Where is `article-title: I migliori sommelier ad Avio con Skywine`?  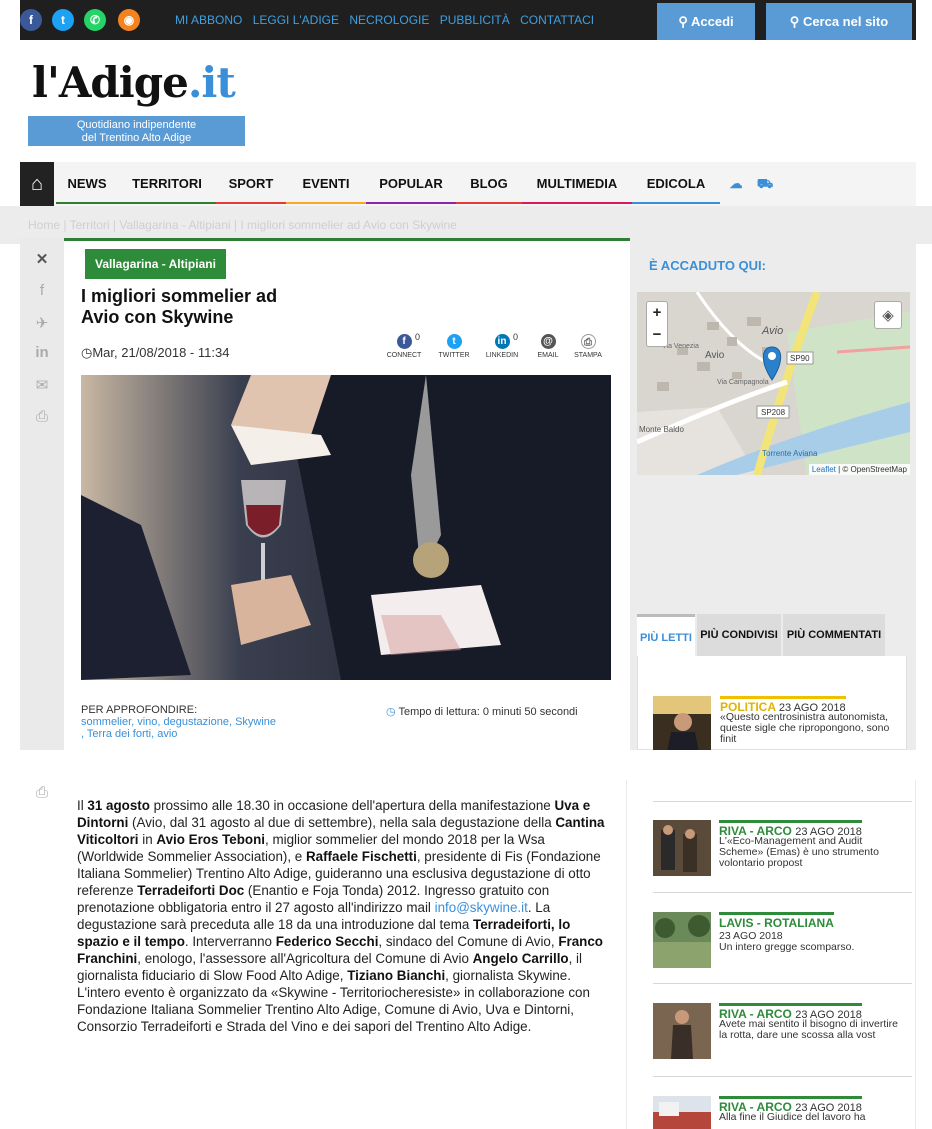 article-title: I migliori sommelier ad Avio con Skywine is located at coordinates (179, 306).